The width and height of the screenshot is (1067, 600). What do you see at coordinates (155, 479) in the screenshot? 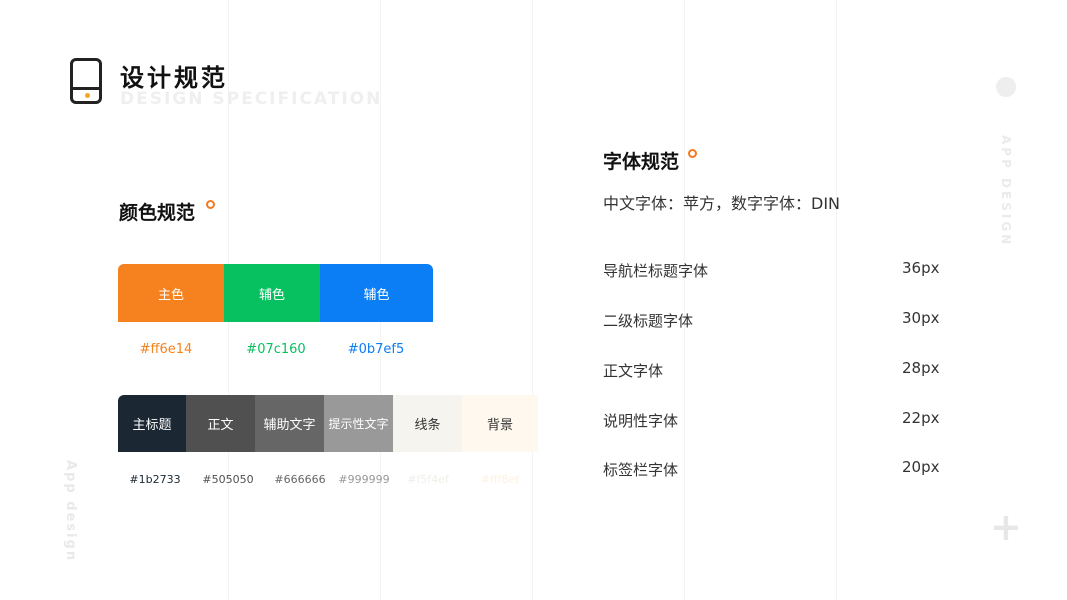
I see `hex-title-color: #1b2733` at bounding box center [155, 479].